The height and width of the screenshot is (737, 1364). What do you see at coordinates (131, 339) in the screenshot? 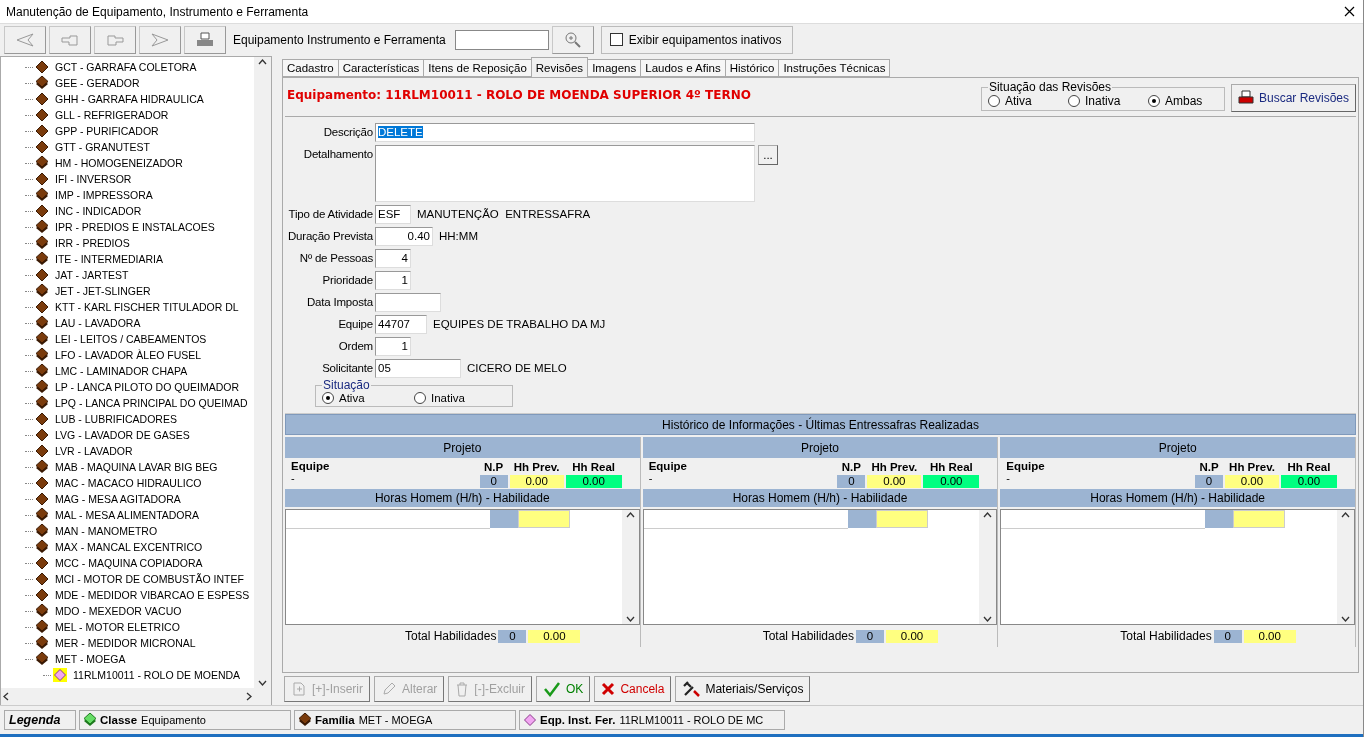
I see `tree-item: LEI - LEITOS / CABEAMENTOS` at bounding box center [131, 339].